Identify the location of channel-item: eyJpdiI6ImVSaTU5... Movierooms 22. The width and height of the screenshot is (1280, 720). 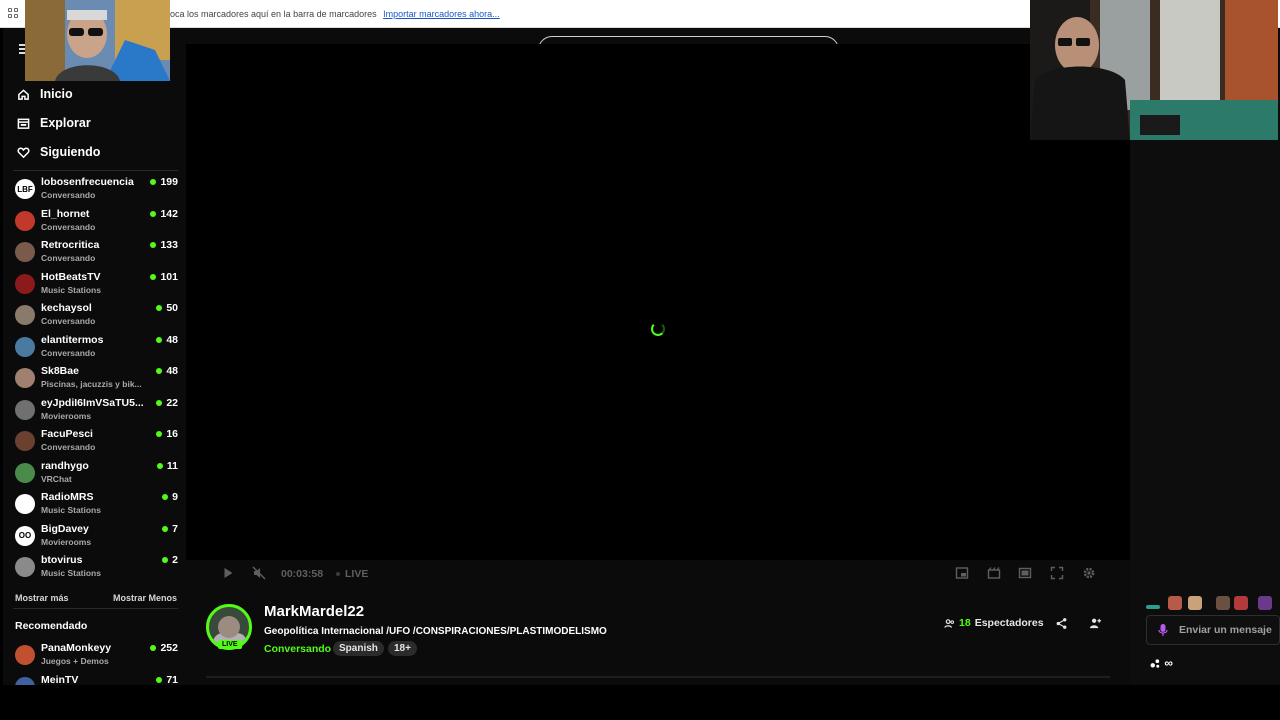
(95, 410).